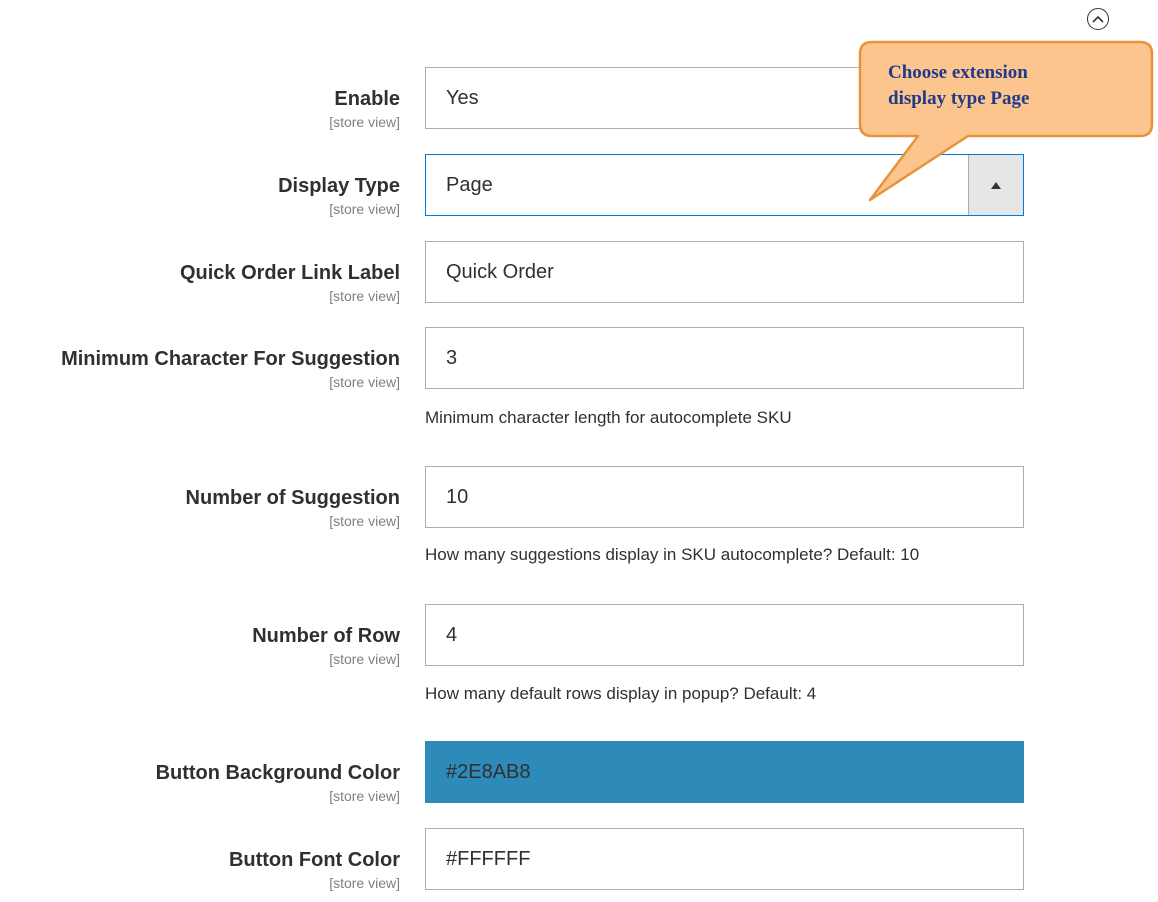  I want to click on minimum-character-input: 3, so click(724, 358).